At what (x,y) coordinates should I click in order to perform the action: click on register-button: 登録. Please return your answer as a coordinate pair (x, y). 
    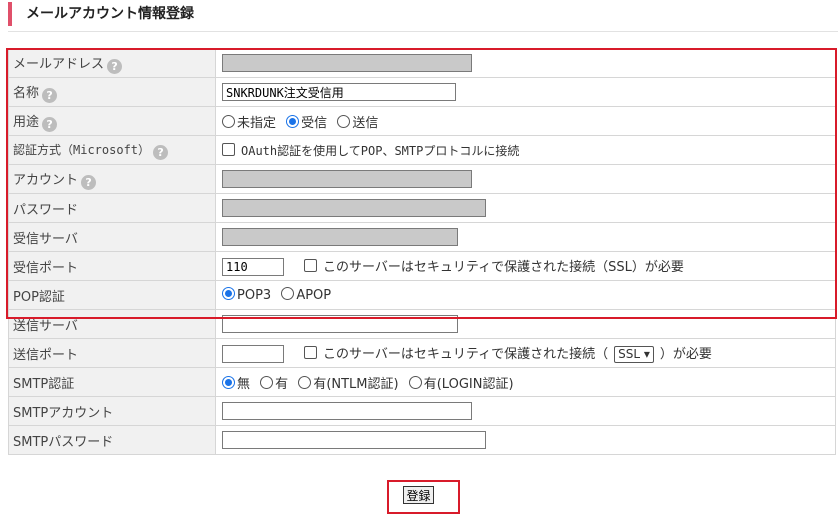
    Looking at the image, I should click on (418, 495).